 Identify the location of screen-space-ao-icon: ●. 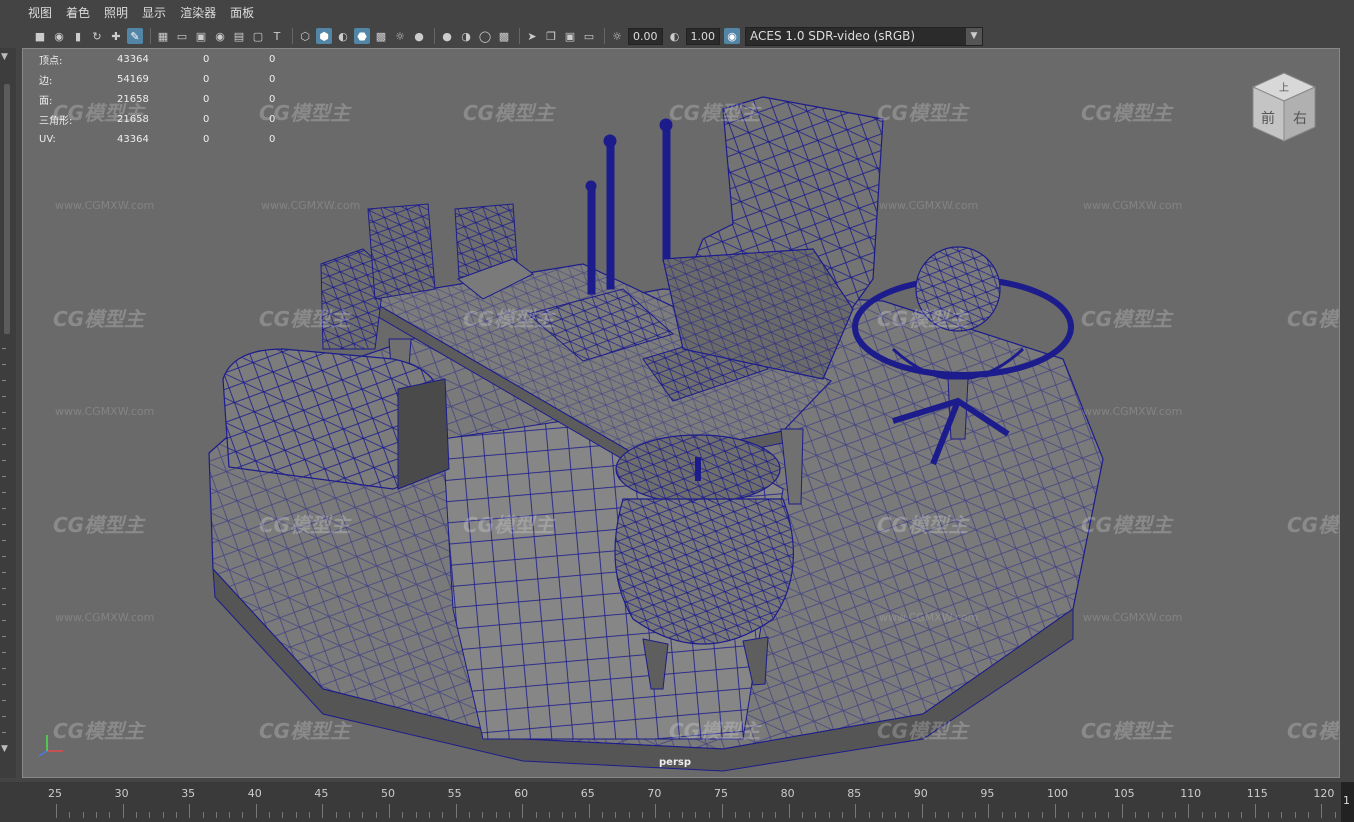
(447, 36).